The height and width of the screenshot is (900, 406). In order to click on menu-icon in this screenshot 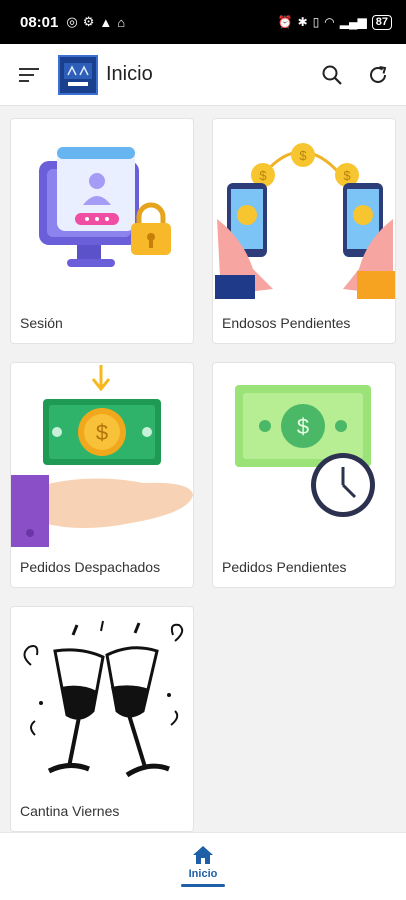, I will do `click(29, 74)`.